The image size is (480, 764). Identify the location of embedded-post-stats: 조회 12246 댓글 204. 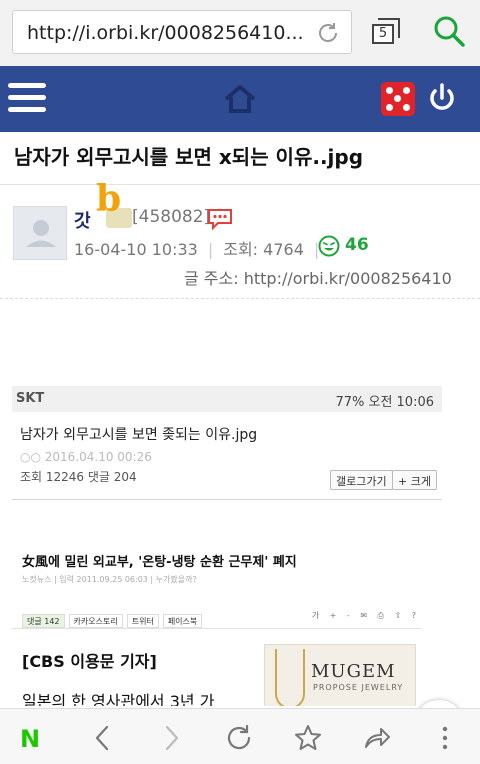
(78, 477).